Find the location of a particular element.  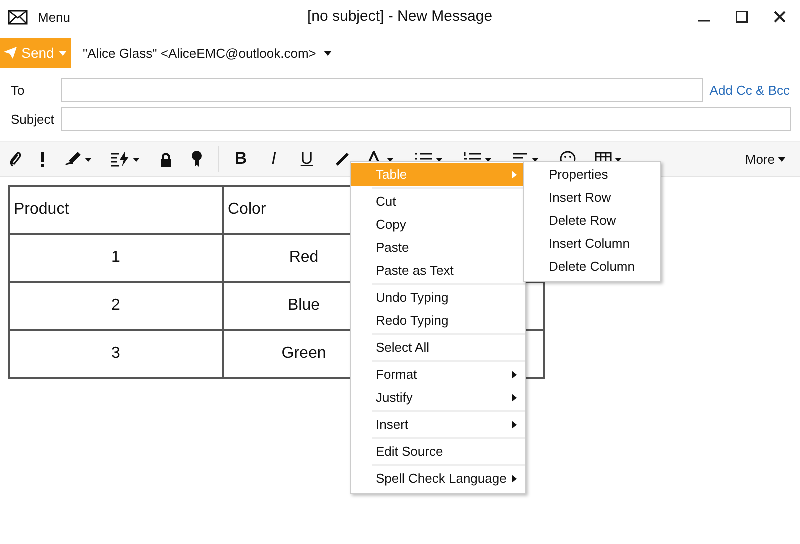

subject-field is located at coordinates (426, 119).